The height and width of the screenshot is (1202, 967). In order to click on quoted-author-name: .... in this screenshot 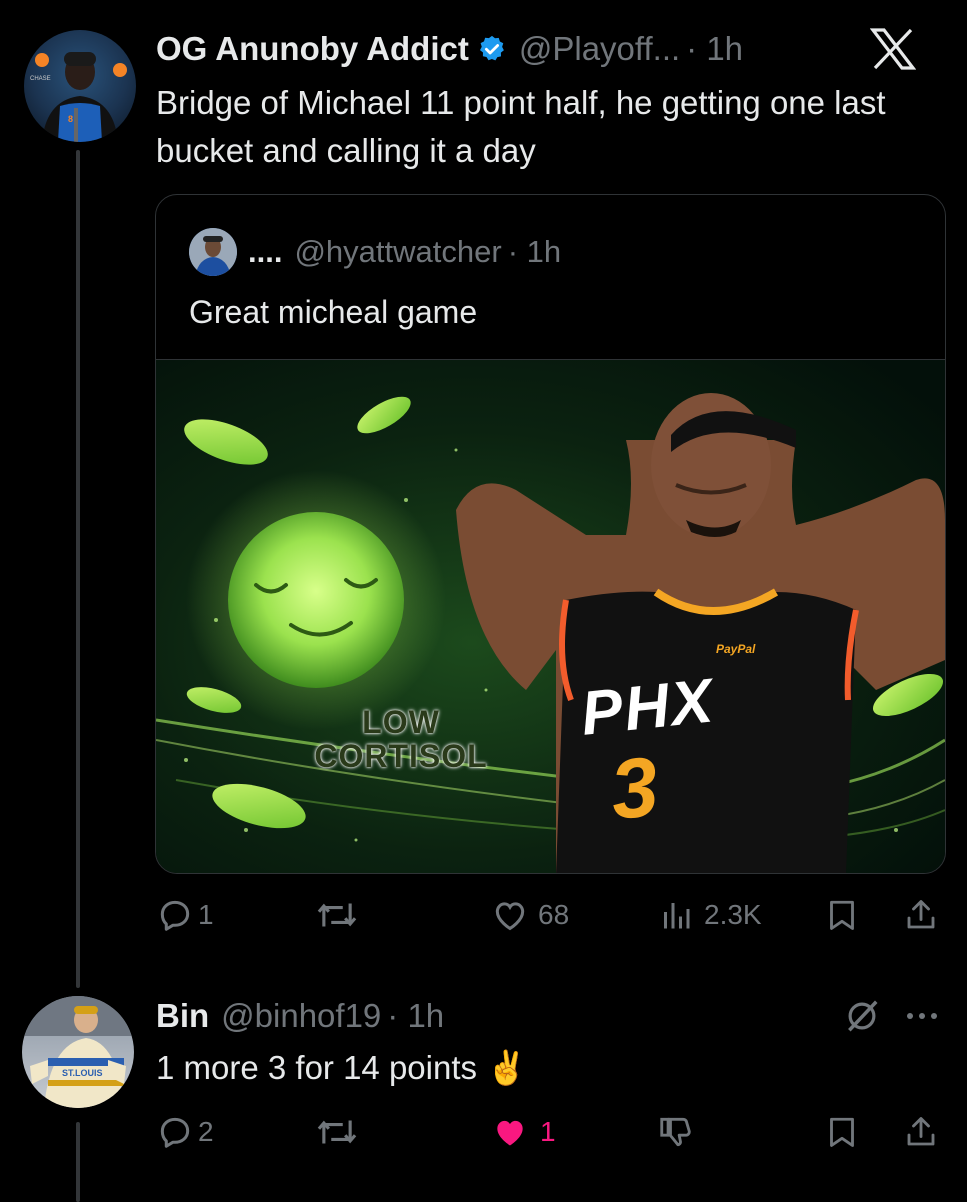, I will do `click(265, 252)`.